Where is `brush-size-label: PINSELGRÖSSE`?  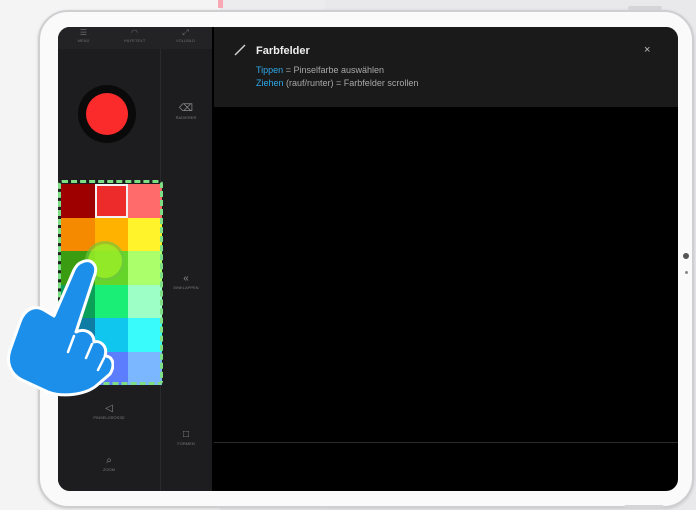
brush-size-label: PINSELGRÖSSE is located at coordinates (109, 417).